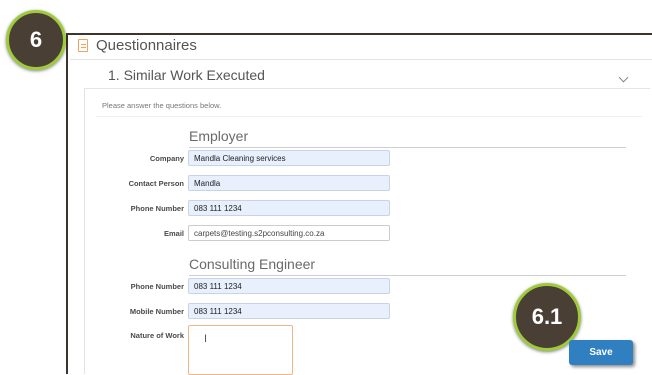 Image resolution: width=652 pixels, height=375 pixels. Describe the element at coordinates (67, 203) in the screenshot. I see `frame-left-line` at that location.